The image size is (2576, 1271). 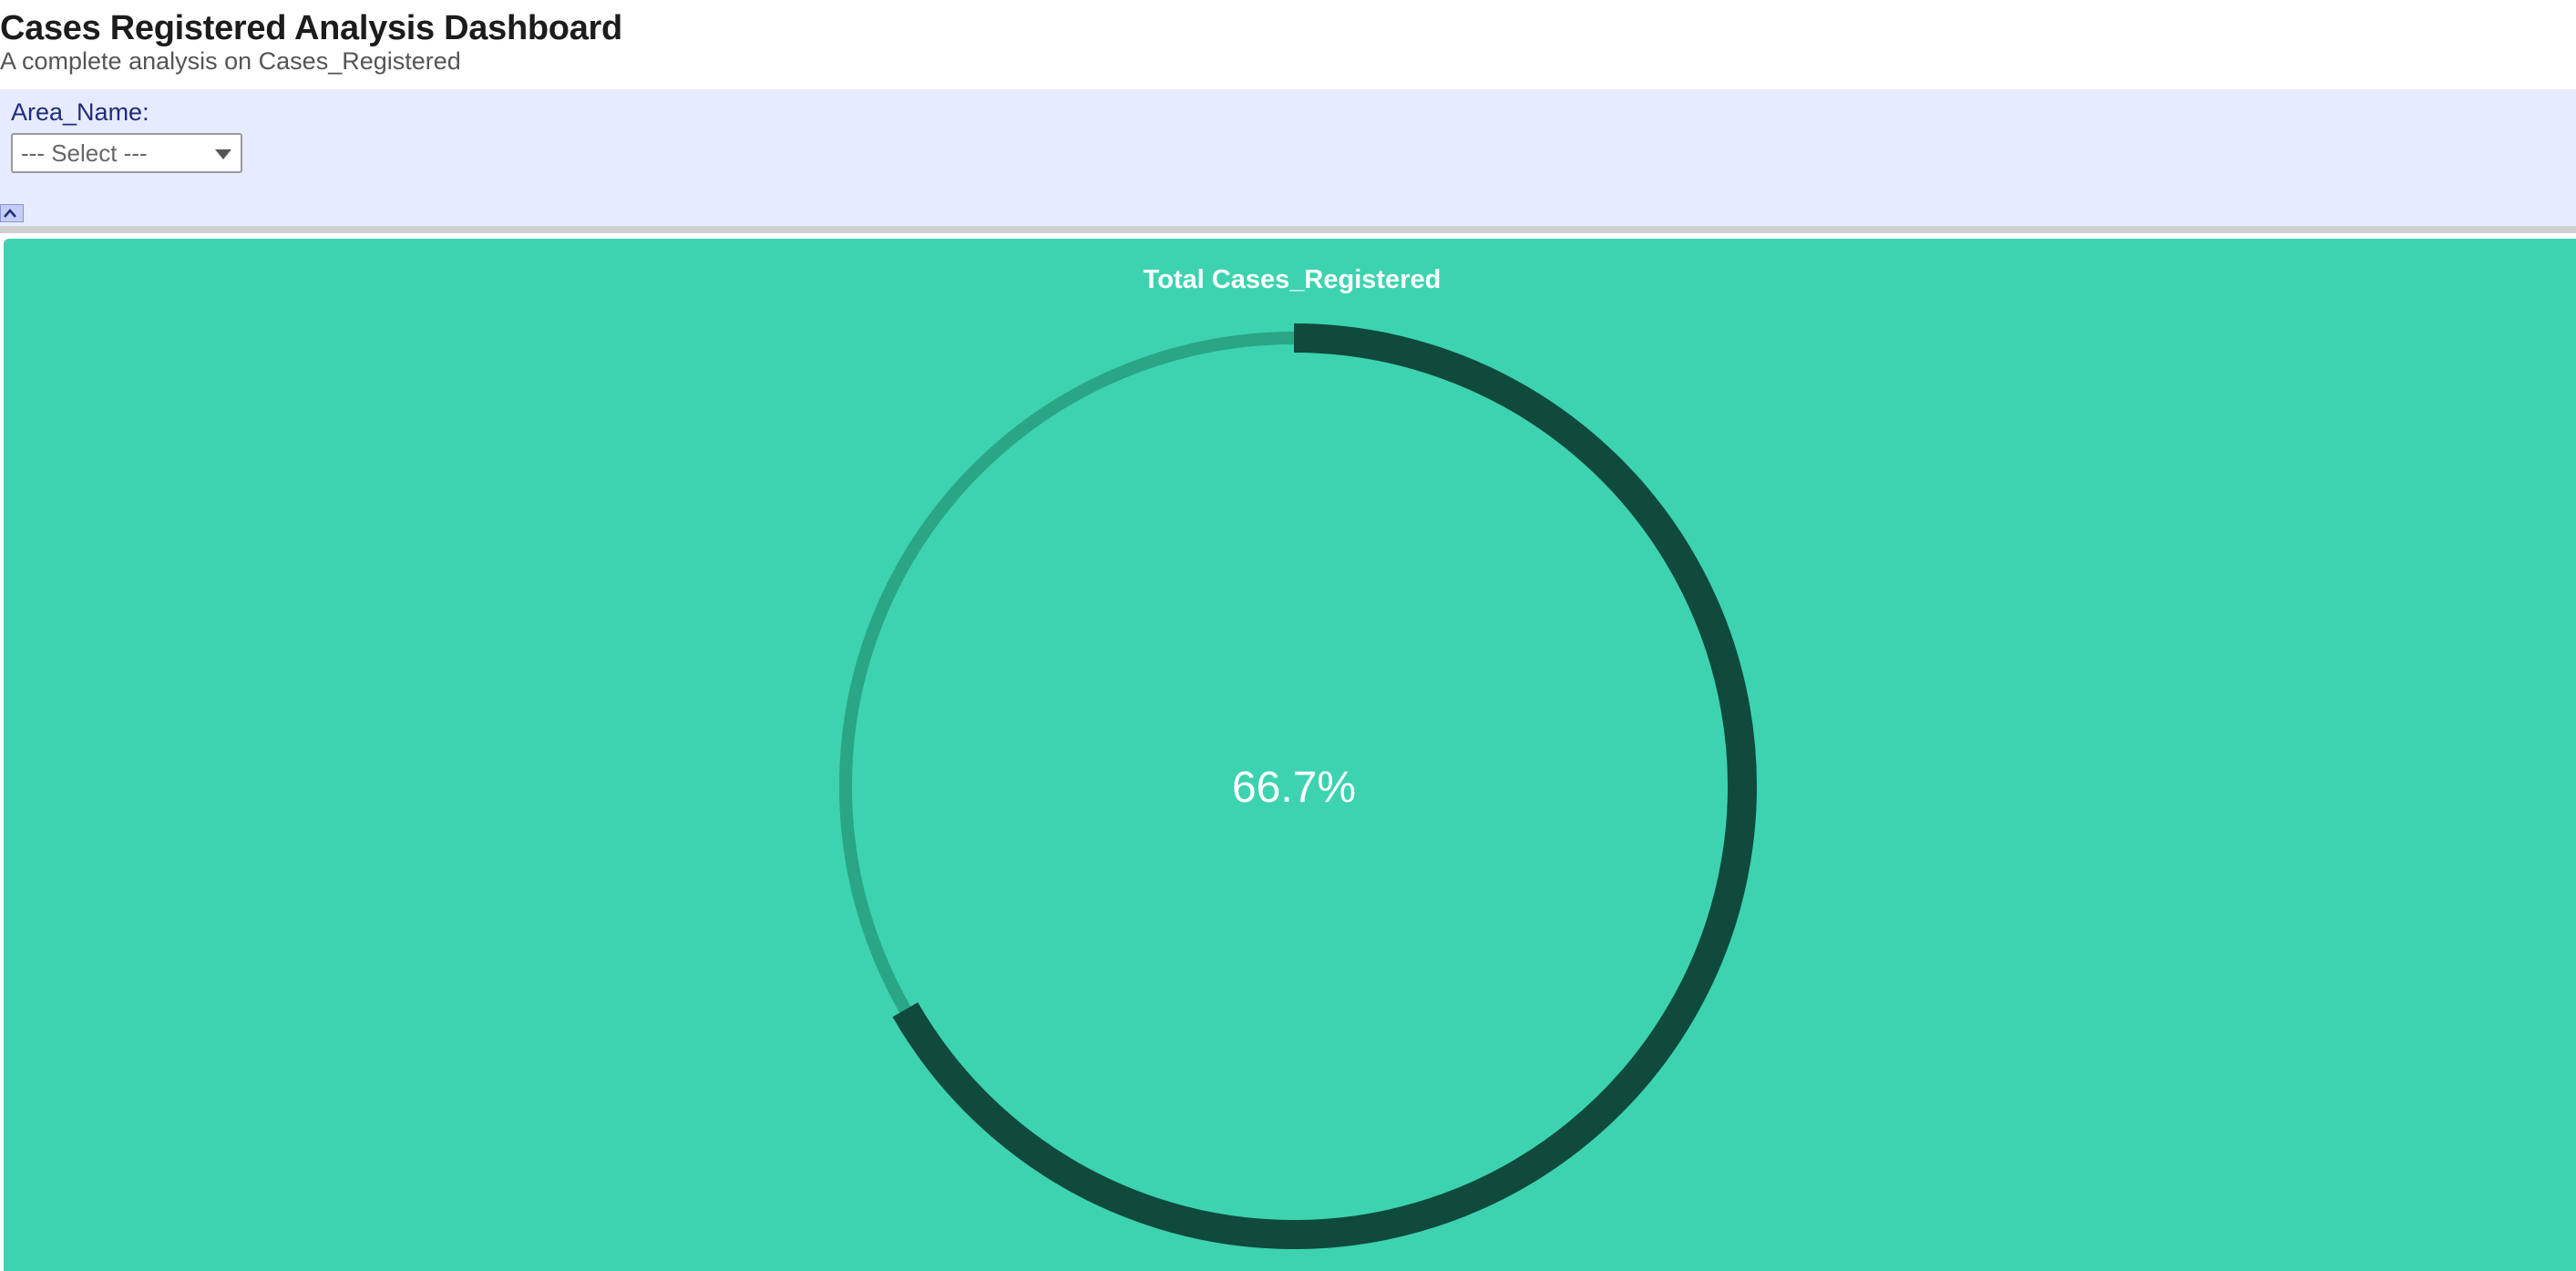 I want to click on chevron-up-icon, so click(x=10, y=213).